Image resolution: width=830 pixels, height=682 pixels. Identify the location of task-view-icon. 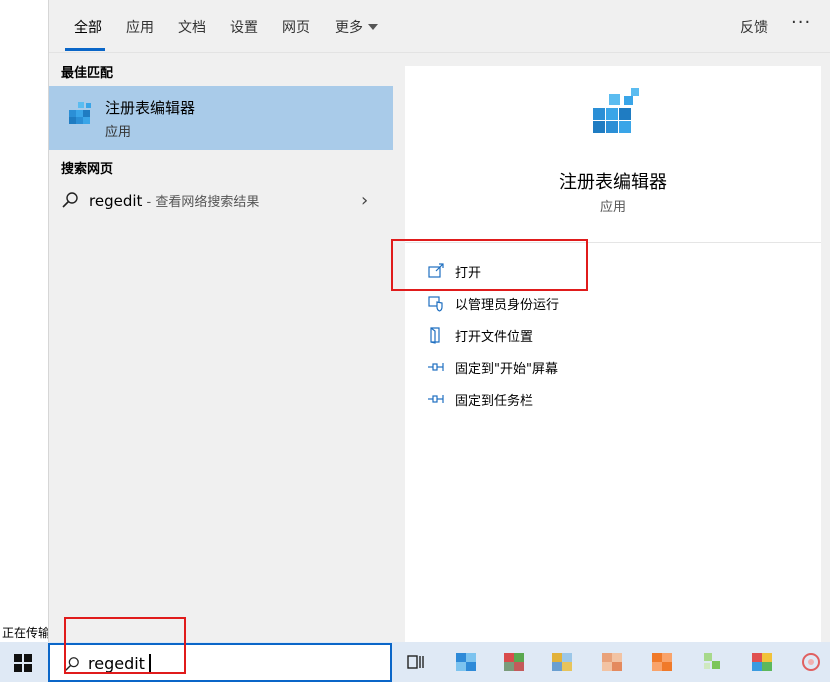
(416, 662).